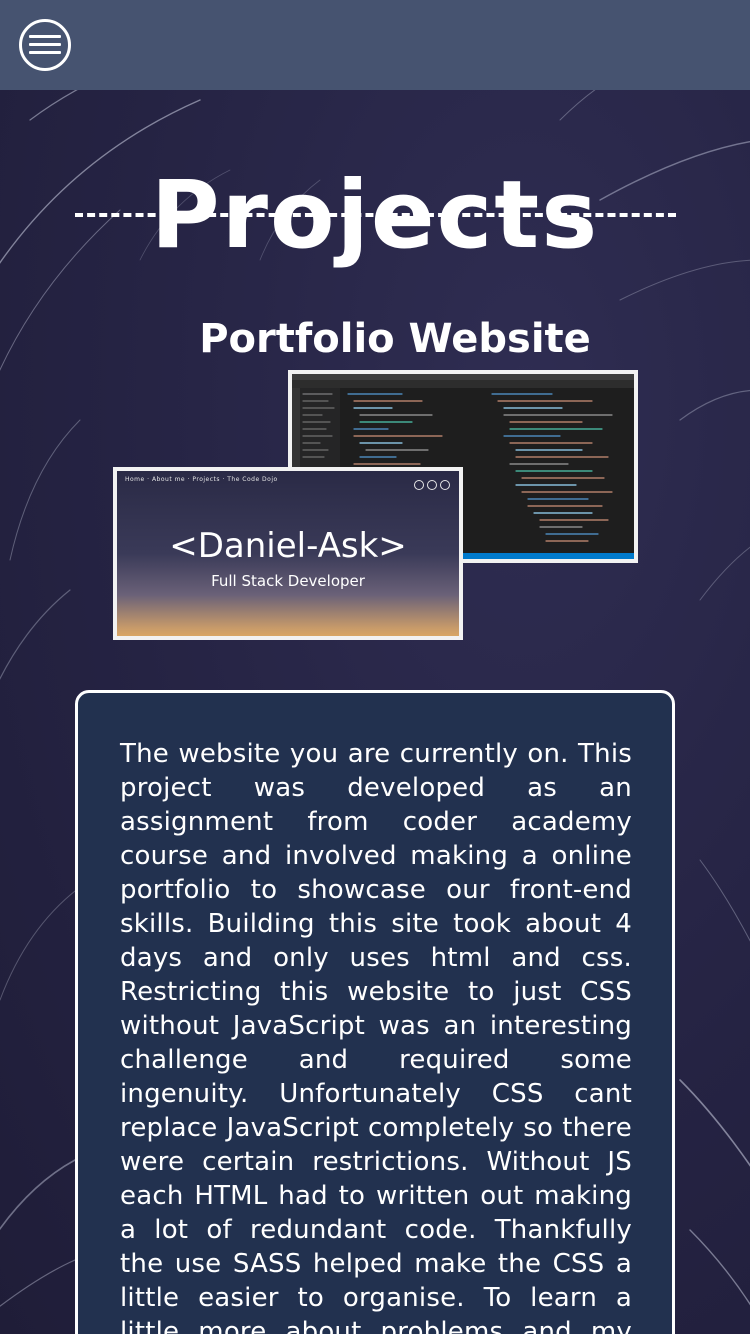 This screenshot has height=1334, width=750. I want to click on top-navigation-bar, so click(375, 45).